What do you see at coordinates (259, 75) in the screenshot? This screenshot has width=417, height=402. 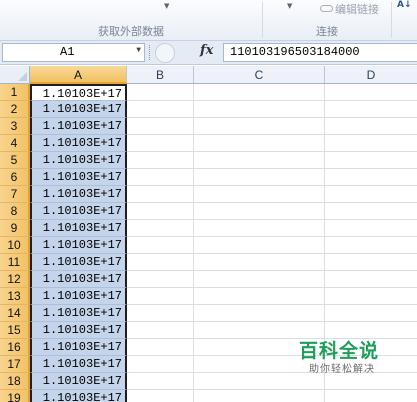 I see `column-header-c: C` at bounding box center [259, 75].